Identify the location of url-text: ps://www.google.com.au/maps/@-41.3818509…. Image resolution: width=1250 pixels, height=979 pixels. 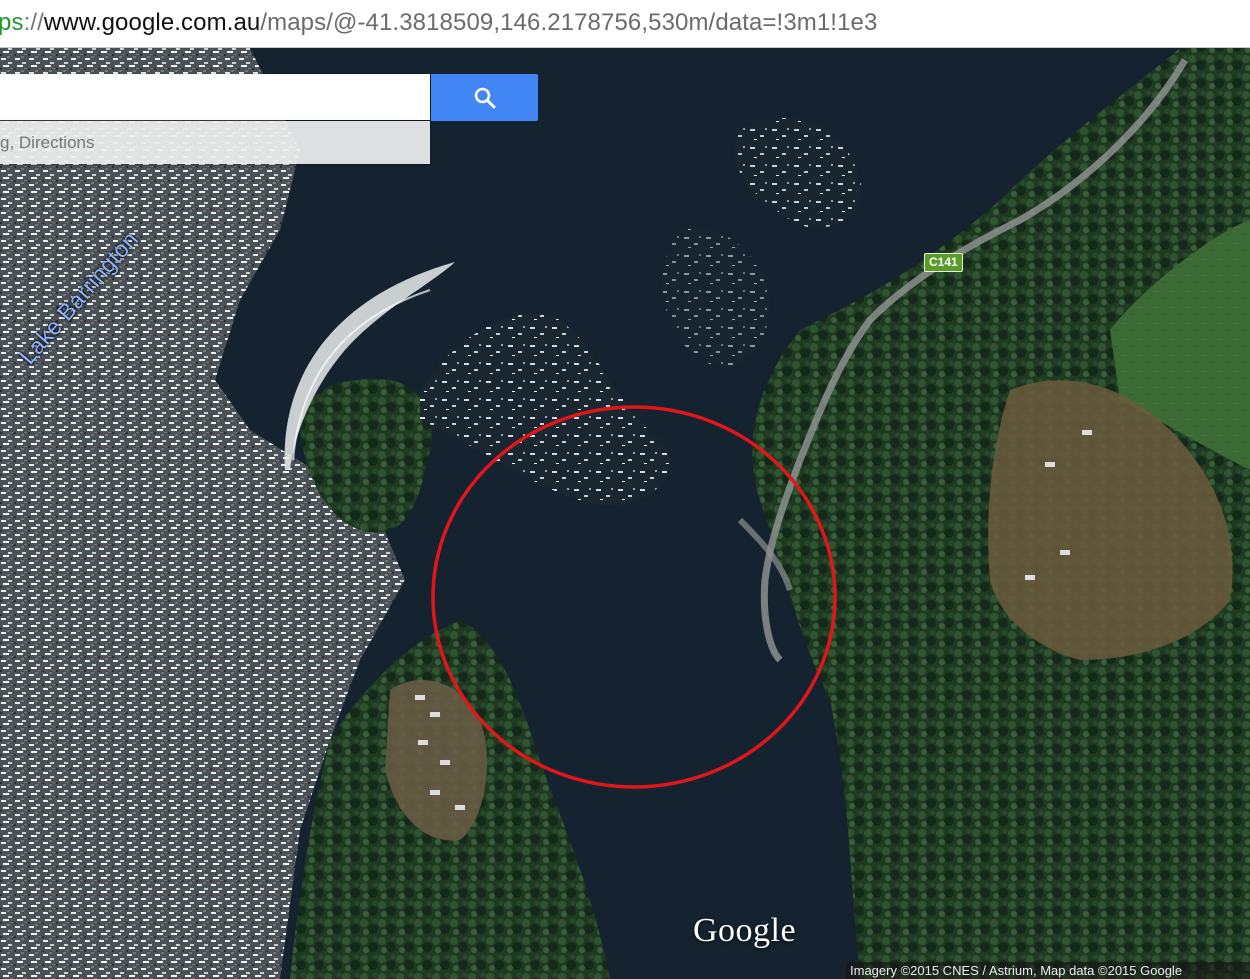
(438, 23).